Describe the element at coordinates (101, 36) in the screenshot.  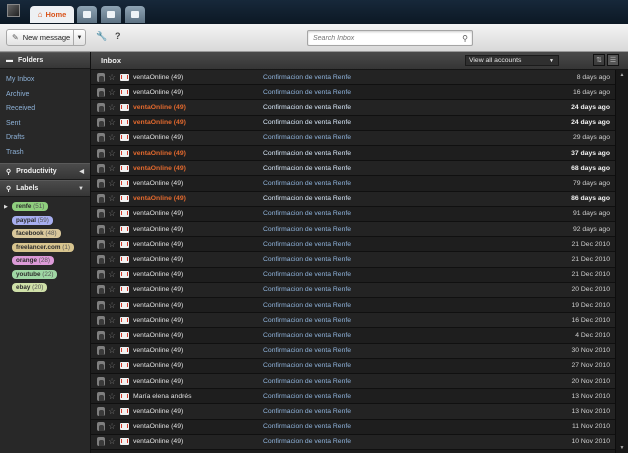
I see `settings-wrench-icon: 🔧` at that location.